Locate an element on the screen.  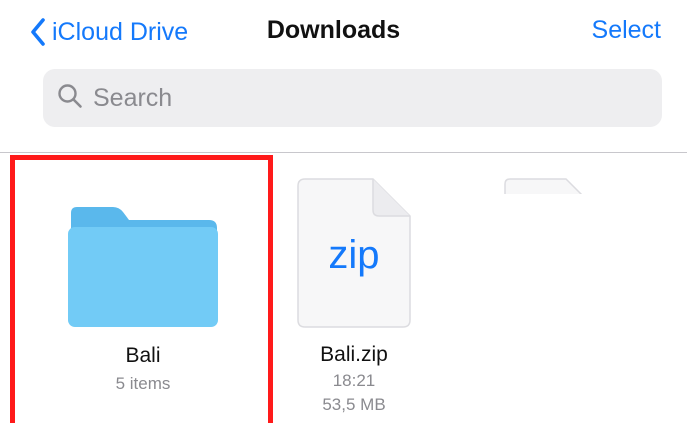
folder-item-bali: Bali 5 items is located at coordinates (143, 295).